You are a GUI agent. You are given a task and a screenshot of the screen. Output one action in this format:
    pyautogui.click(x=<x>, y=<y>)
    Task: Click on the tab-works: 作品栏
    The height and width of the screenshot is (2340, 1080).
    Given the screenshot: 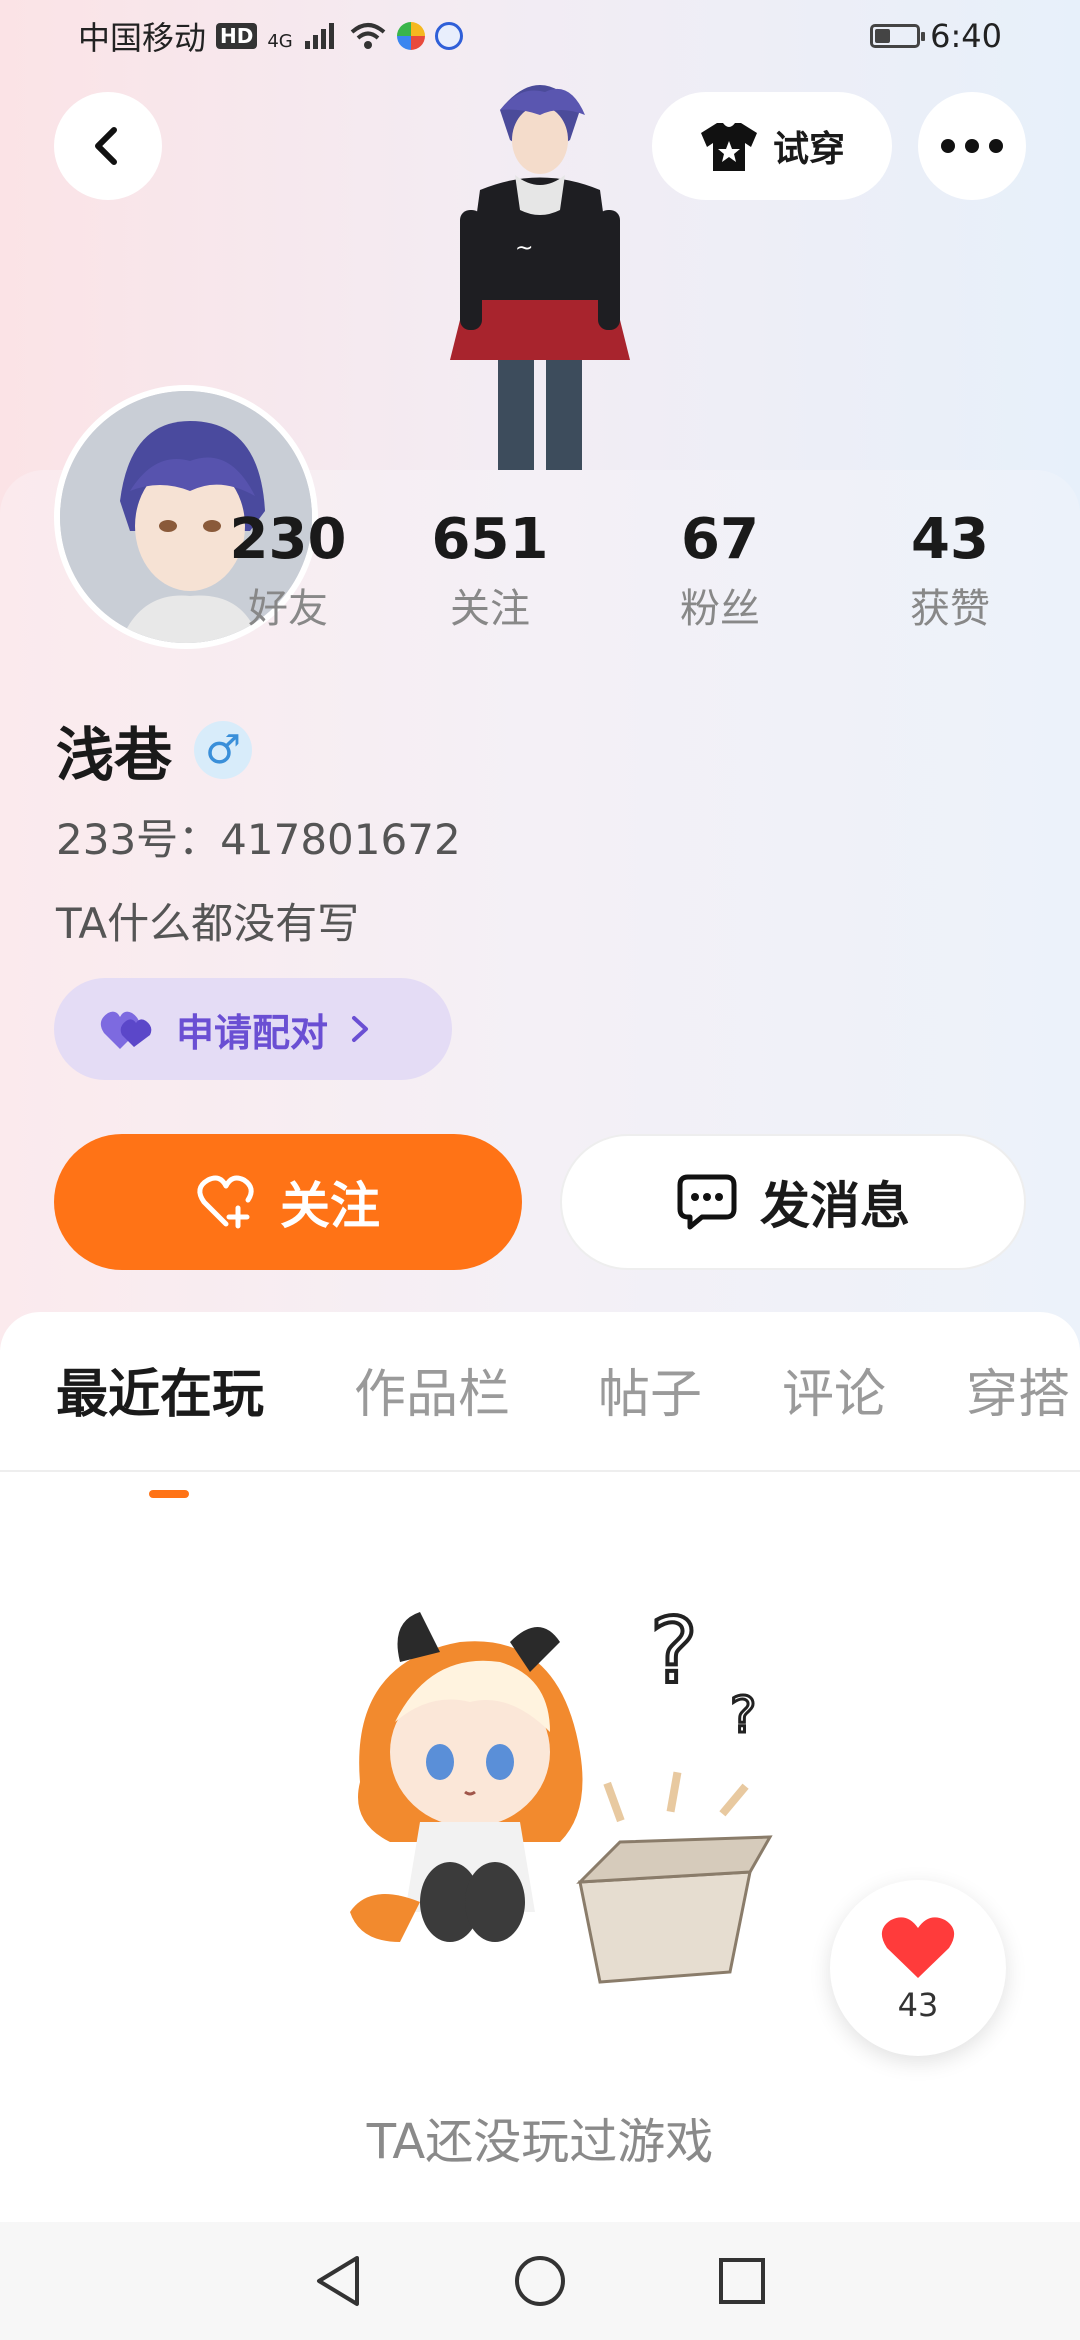 What is the action you would take?
    pyautogui.click(x=432, y=1389)
    